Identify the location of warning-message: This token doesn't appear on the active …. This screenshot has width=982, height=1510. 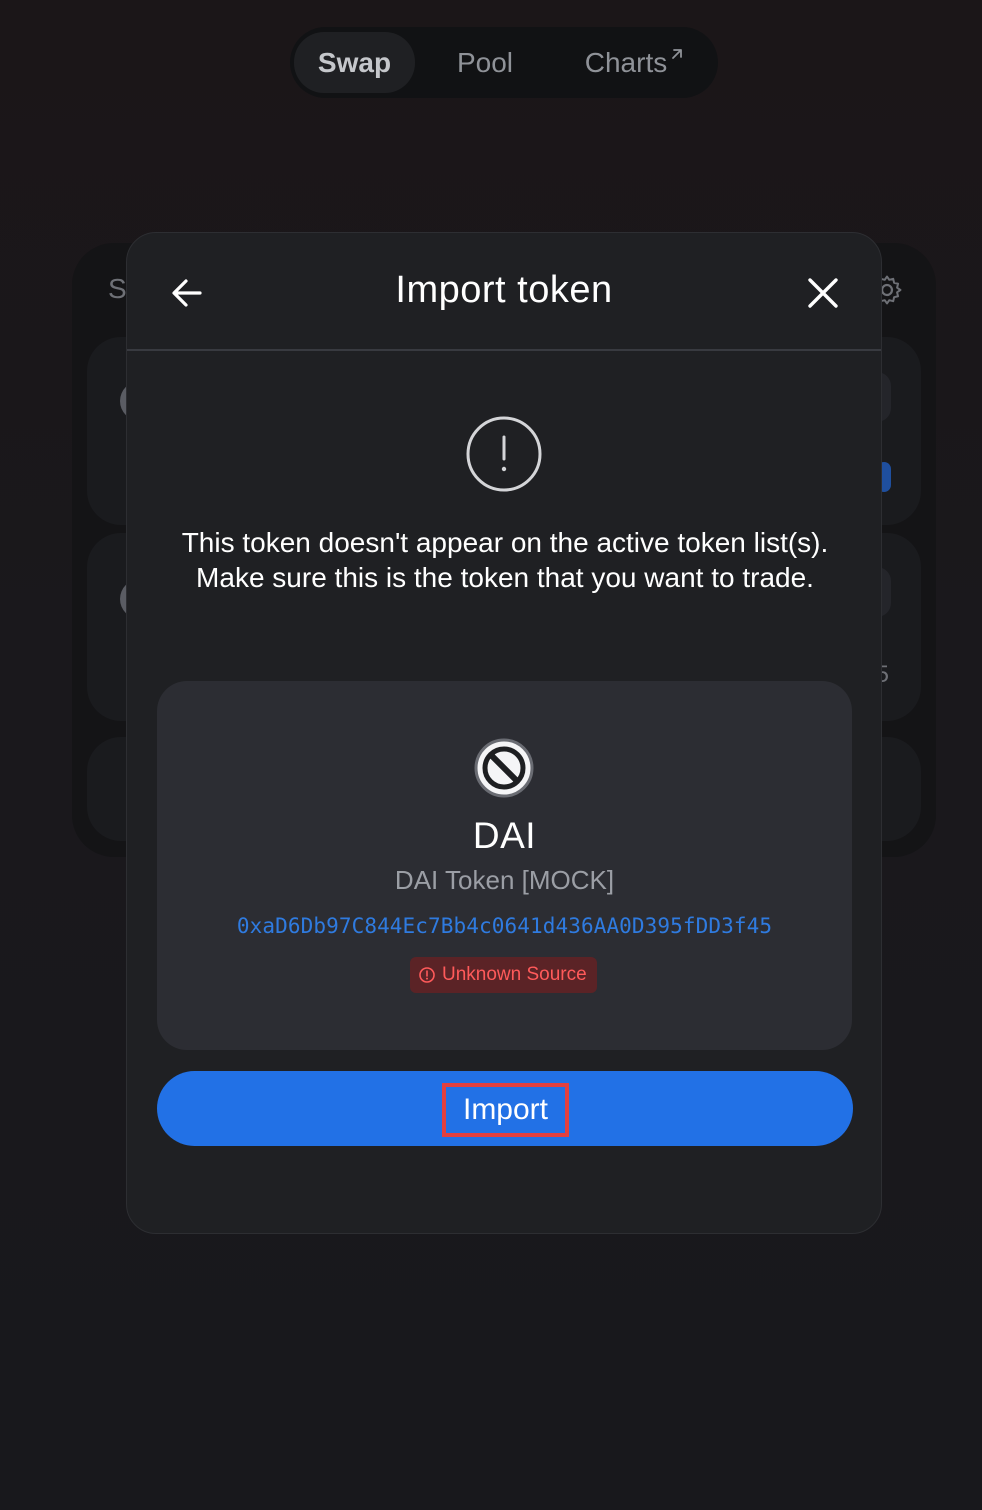
(505, 560).